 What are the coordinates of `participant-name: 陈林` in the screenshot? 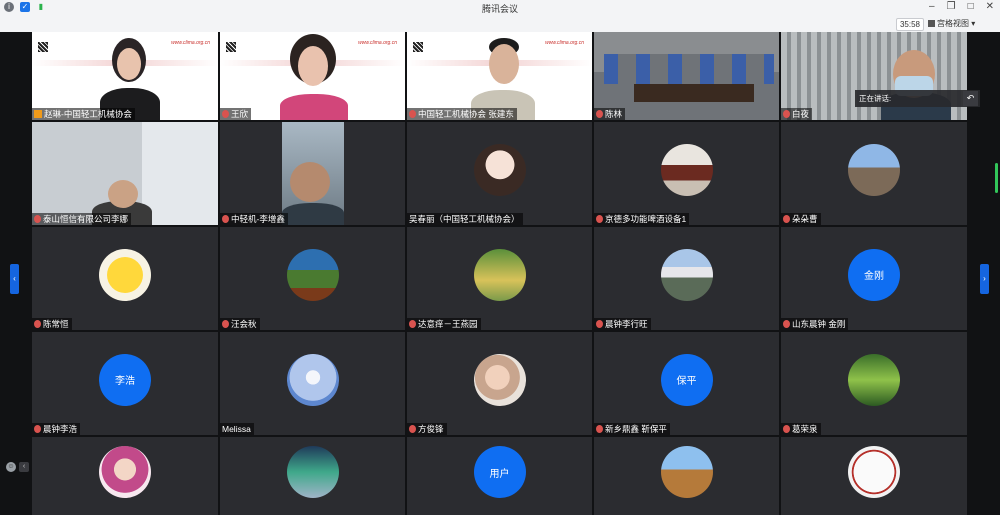 It's located at (614, 114).